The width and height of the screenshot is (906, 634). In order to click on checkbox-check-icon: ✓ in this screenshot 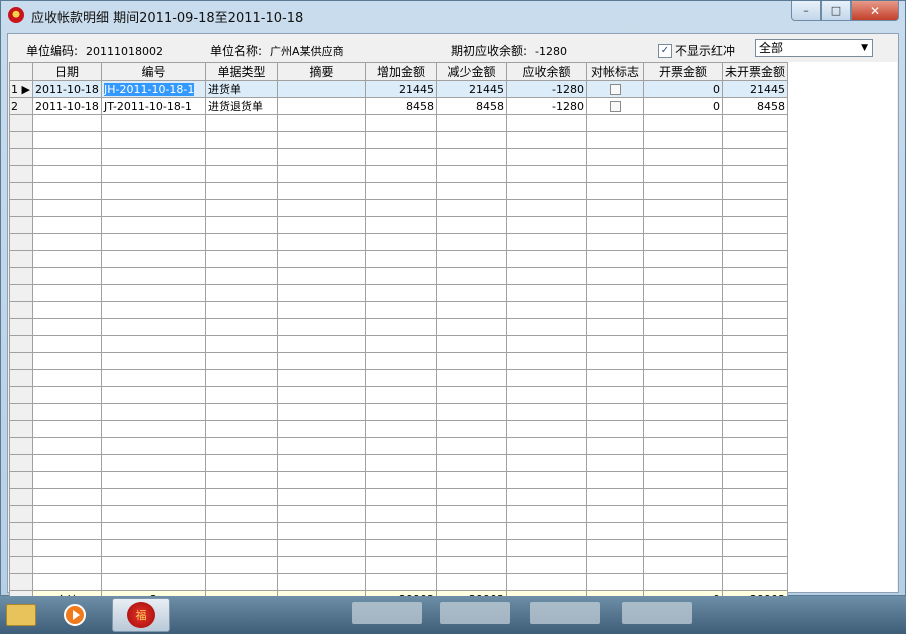, I will do `click(665, 50)`.